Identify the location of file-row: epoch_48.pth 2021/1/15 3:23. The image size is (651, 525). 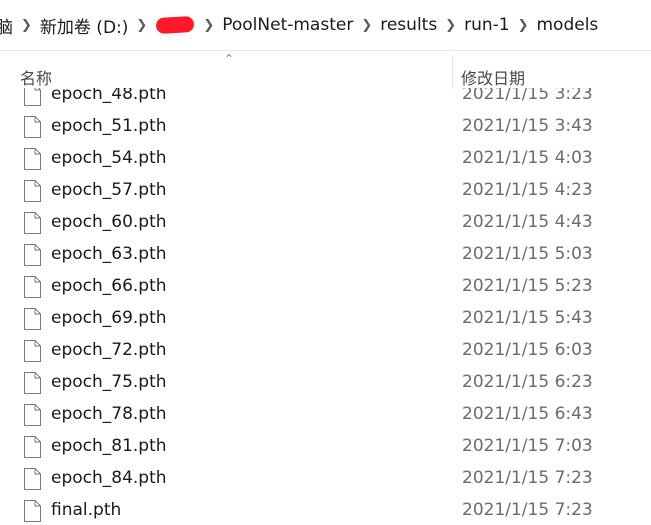
(325, 99).